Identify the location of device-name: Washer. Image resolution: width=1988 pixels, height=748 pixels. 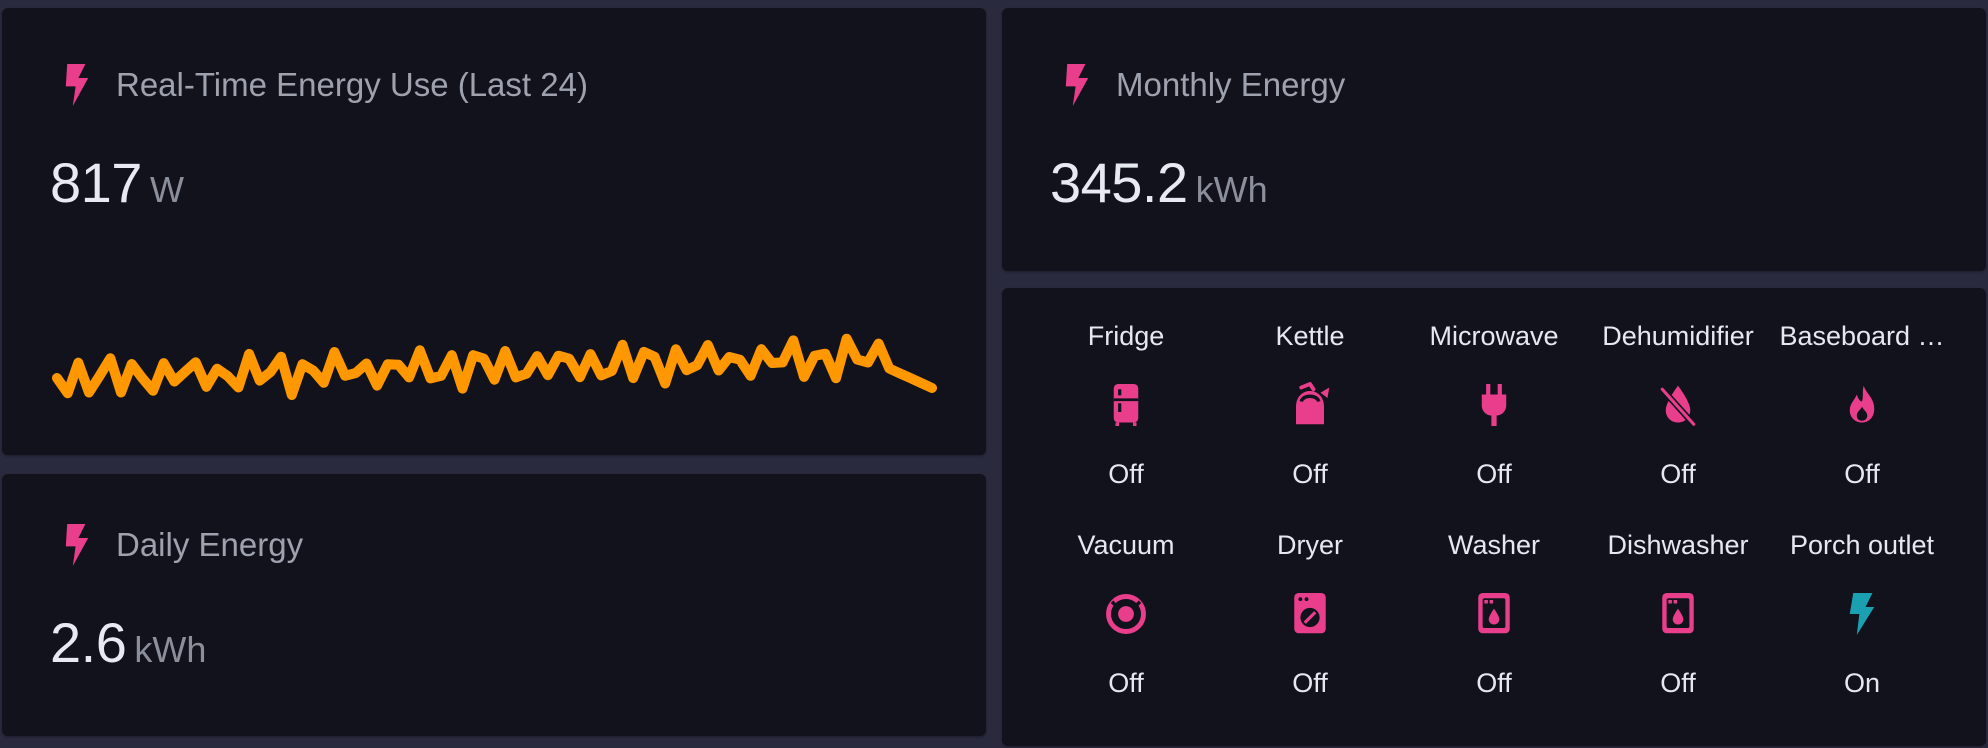
(1494, 545).